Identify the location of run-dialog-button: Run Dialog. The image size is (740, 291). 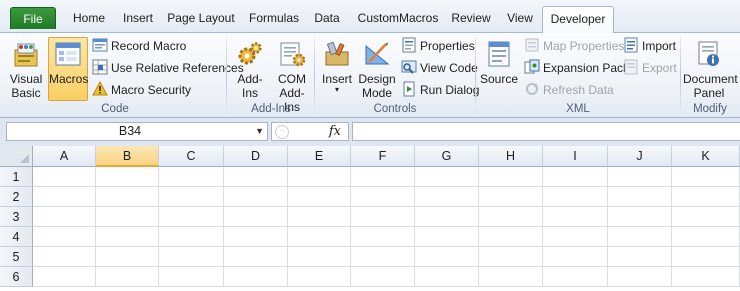
(440, 90).